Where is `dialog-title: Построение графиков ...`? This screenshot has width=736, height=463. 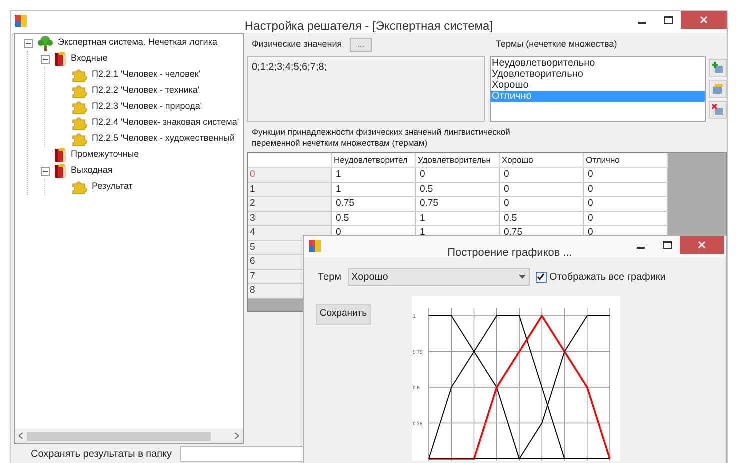
dialog-title: Построение графиков ... is located at coordinates (510, 253).